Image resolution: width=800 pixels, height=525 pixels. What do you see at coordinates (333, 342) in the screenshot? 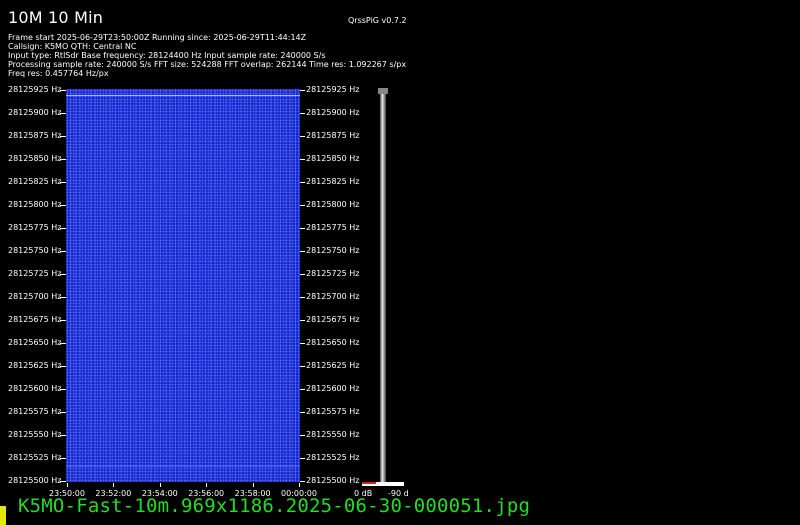
I see `freq-label-right: 28125650 Hz` at bounding box center [333, 342].